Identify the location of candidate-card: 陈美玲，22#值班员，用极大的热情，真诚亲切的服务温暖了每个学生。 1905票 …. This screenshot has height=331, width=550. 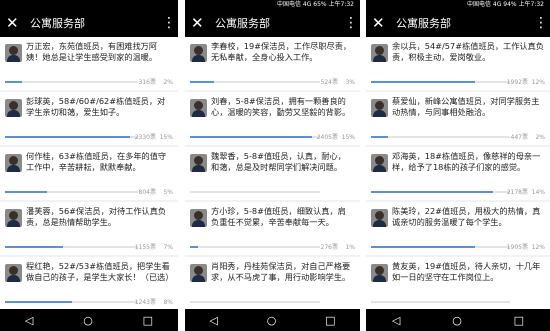
(458, 228).